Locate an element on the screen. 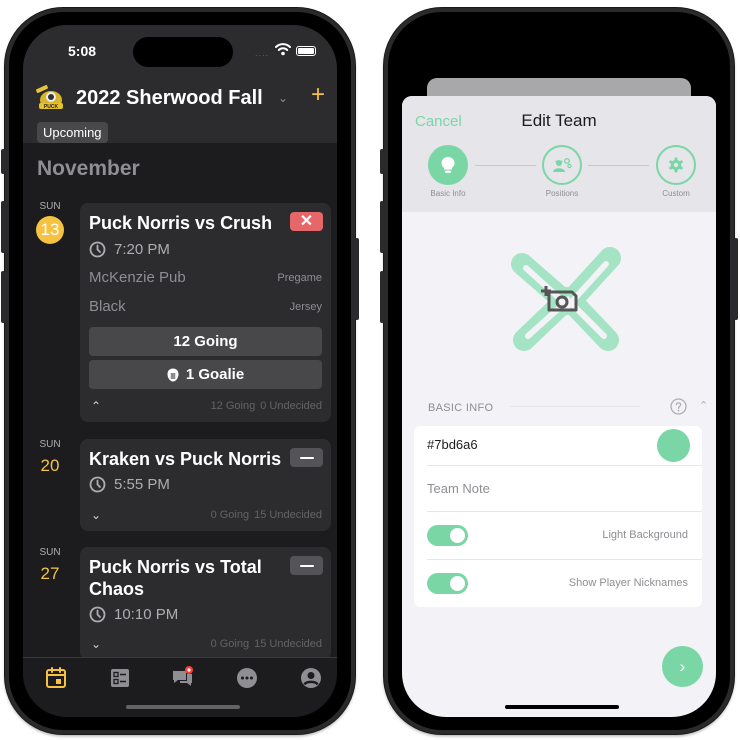  team-x-logo is located at coordinates (568, 301).